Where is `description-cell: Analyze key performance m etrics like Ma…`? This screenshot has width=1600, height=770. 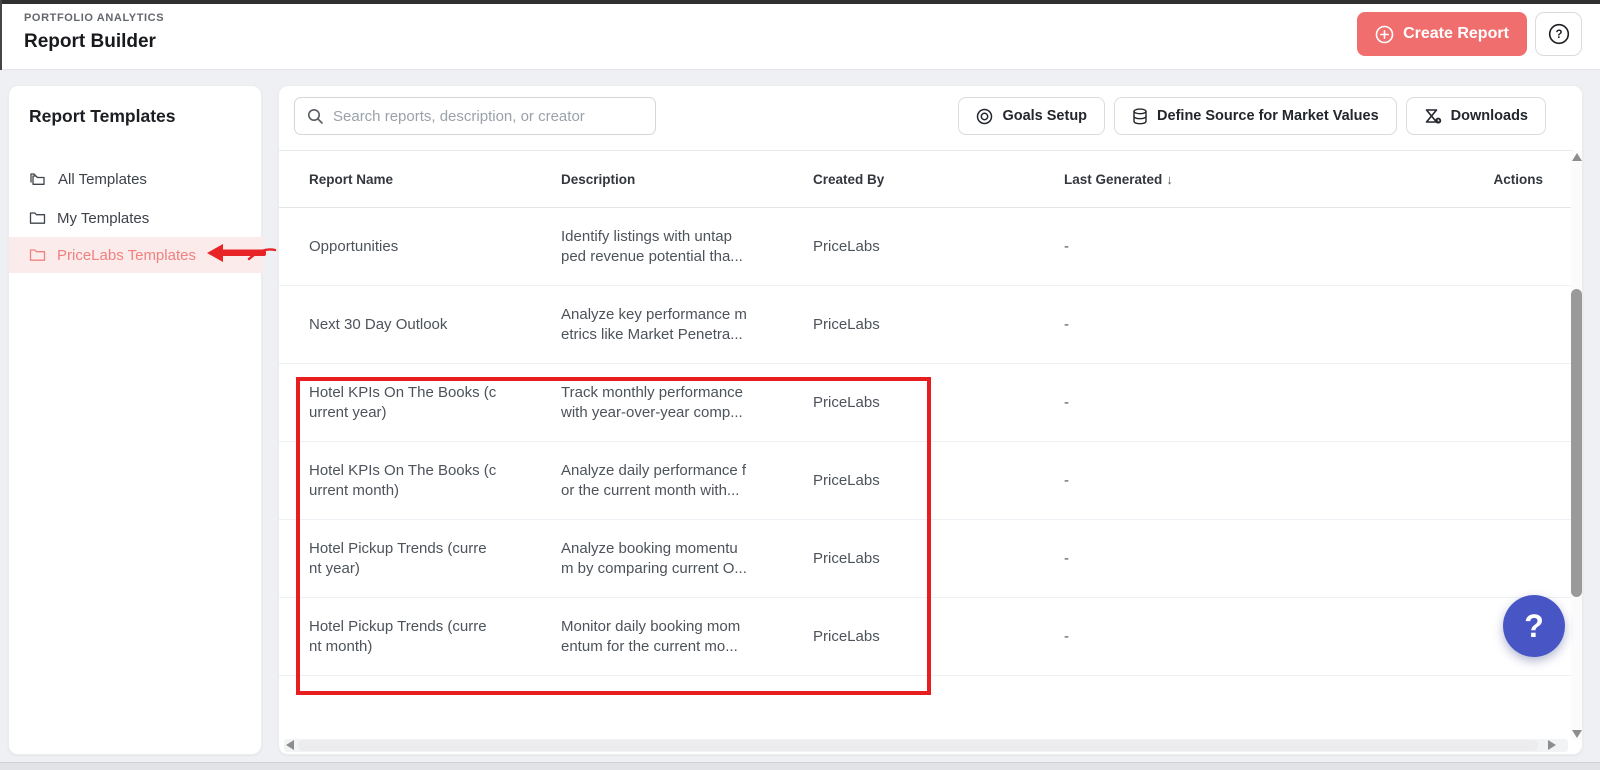
description-cell: Analyze key performance m etrics like Ma… is located at coordinates (654, 324).